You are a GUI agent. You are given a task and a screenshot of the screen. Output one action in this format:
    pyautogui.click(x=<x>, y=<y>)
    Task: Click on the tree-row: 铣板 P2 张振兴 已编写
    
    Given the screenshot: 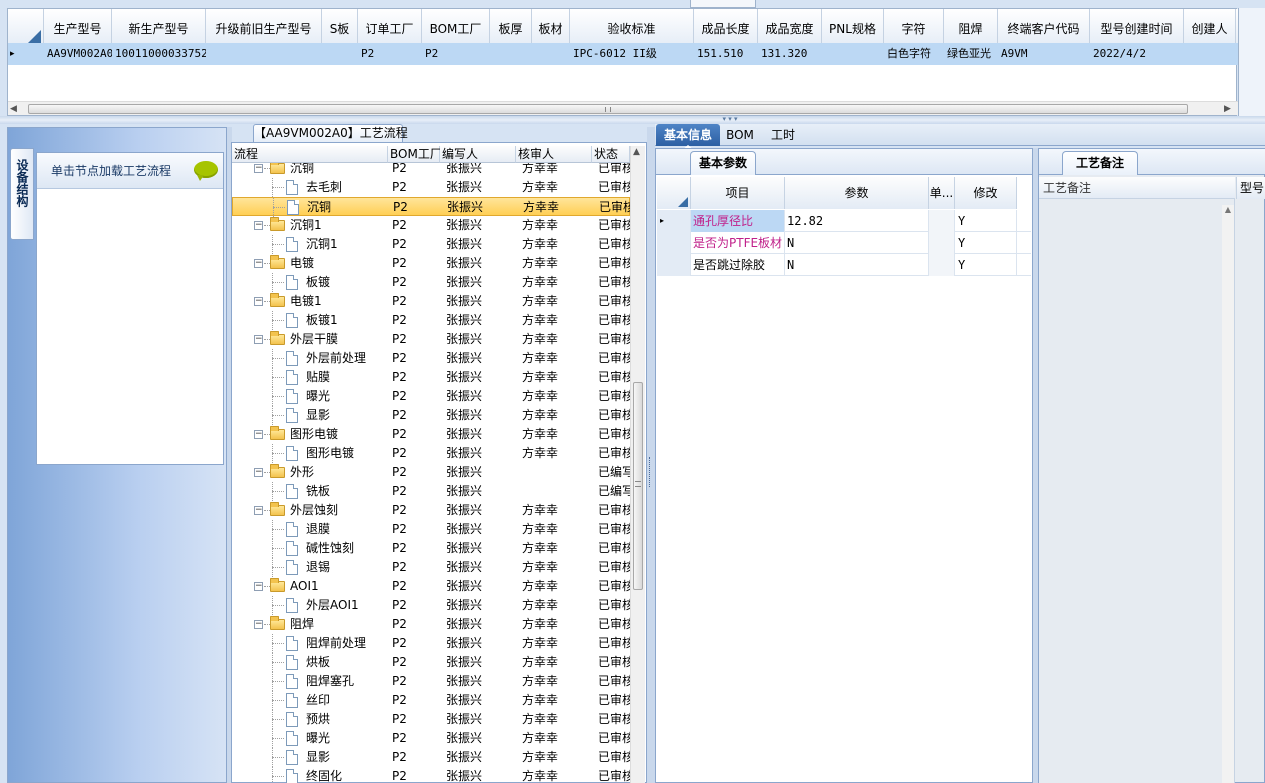 What is the action you would take?
    pyautogui.click(x=431, y=491)
    